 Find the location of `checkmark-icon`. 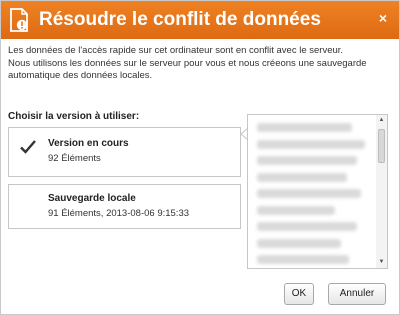

checkmark-icon is located at coordinates (28, 147).